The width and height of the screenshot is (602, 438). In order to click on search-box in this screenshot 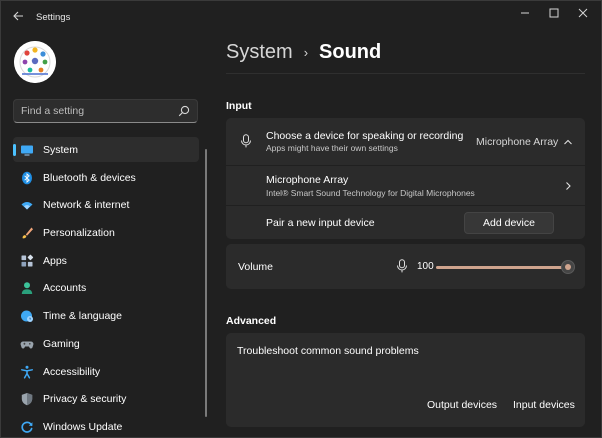, I will do `click(105, 111)`.